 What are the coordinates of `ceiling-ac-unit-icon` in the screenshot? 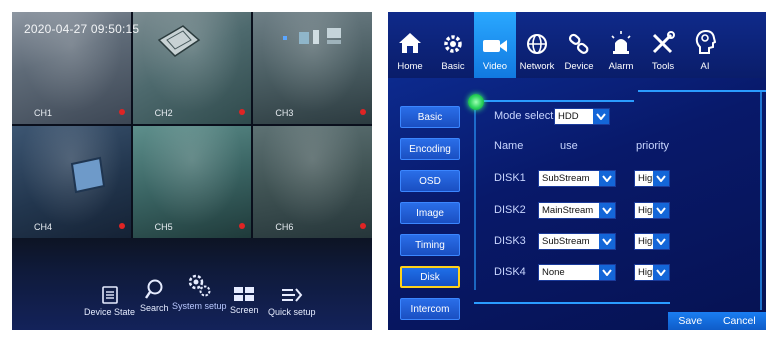 It's located at (178, 41).